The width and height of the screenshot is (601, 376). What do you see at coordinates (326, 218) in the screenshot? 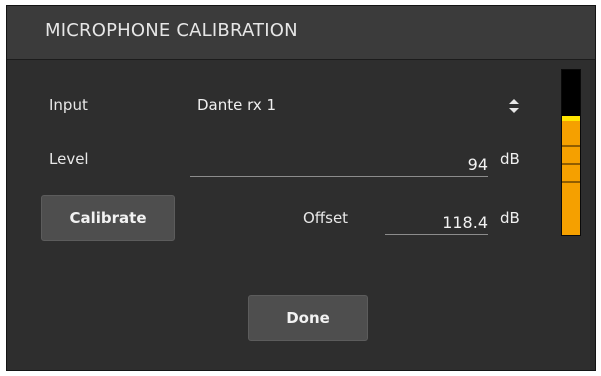
I see `offset-label: Offset` at bounding box center [326, 218].